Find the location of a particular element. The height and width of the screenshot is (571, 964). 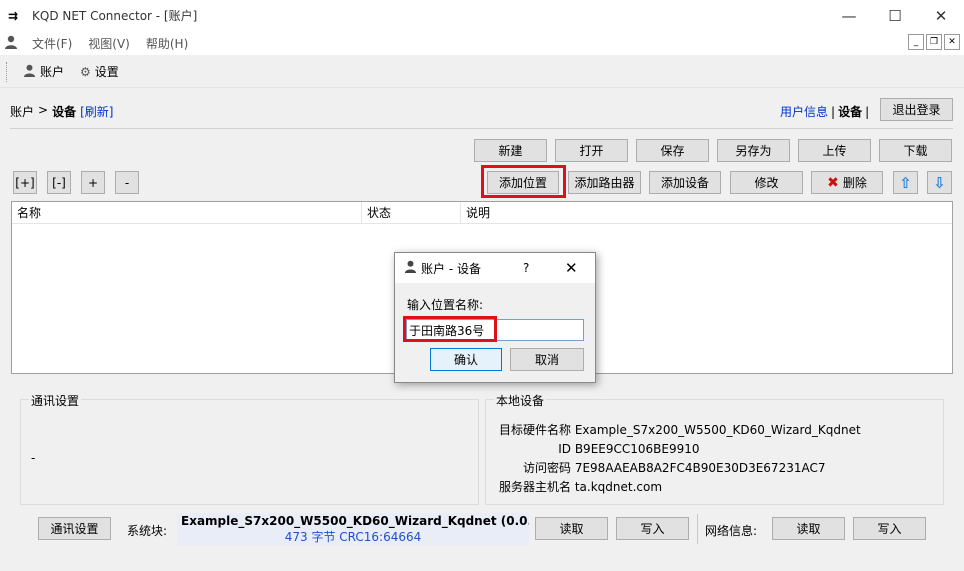

collapse-all-button: [-] is located at coordinates (59, 182).